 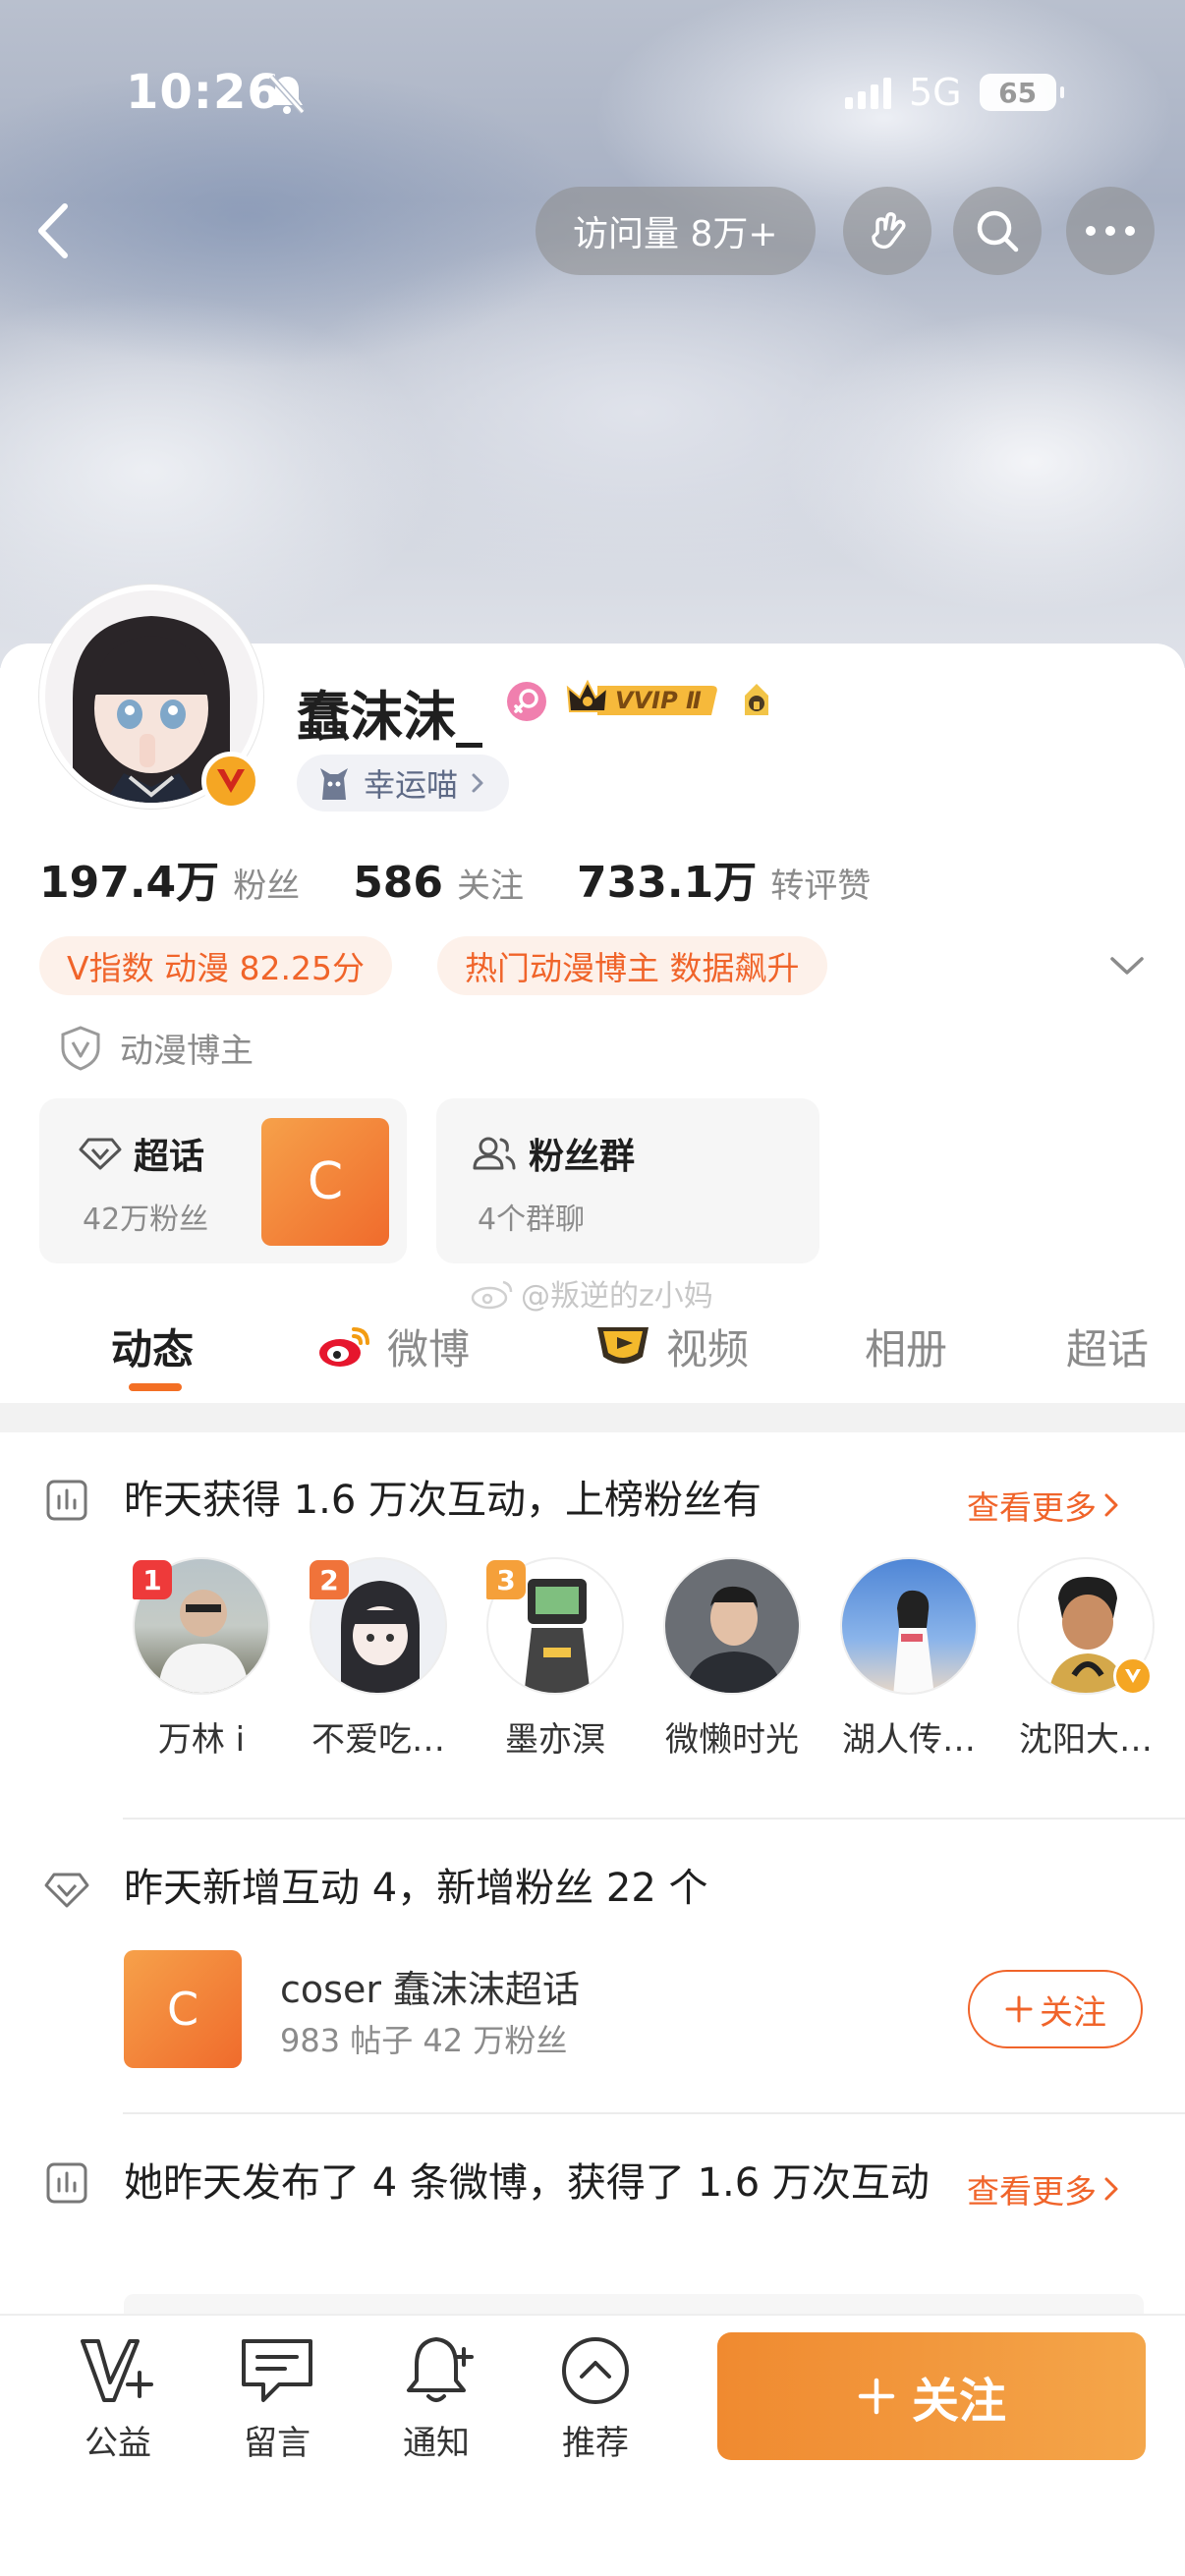 What do you see at coordinates (1127, 967) in the screenshot?
I see `chevron-down-icon` at bounding box center [1127, 967].